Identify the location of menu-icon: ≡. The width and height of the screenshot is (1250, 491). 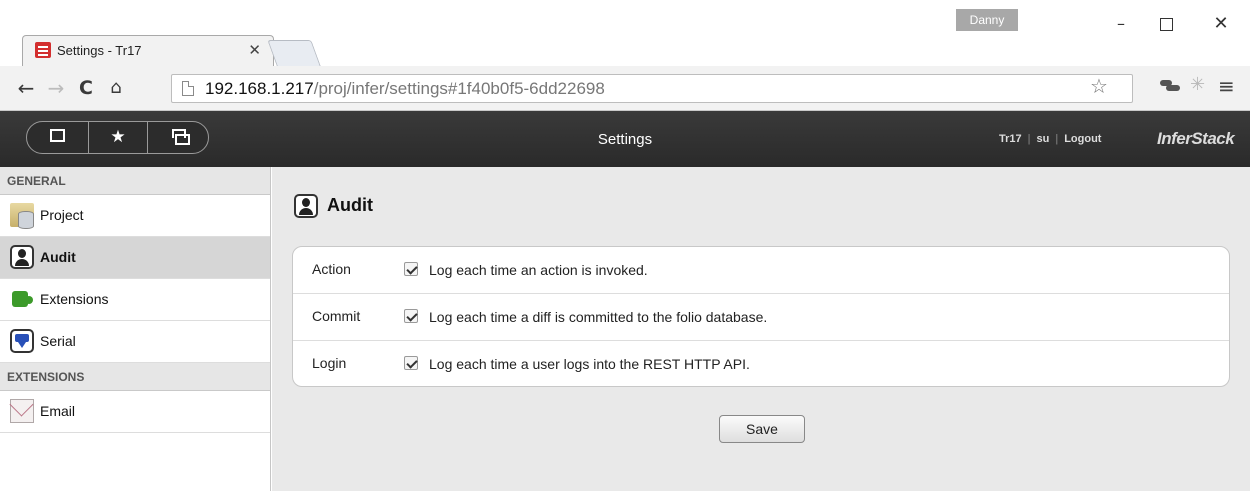
(1226, 86).